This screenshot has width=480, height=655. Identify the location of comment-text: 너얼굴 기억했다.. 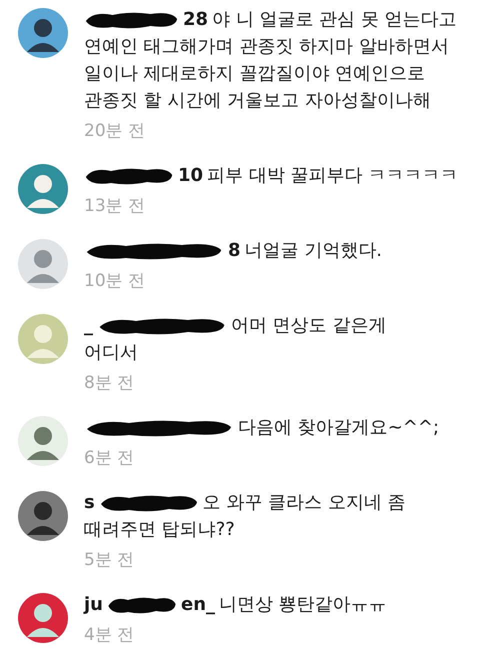
(313, 251).